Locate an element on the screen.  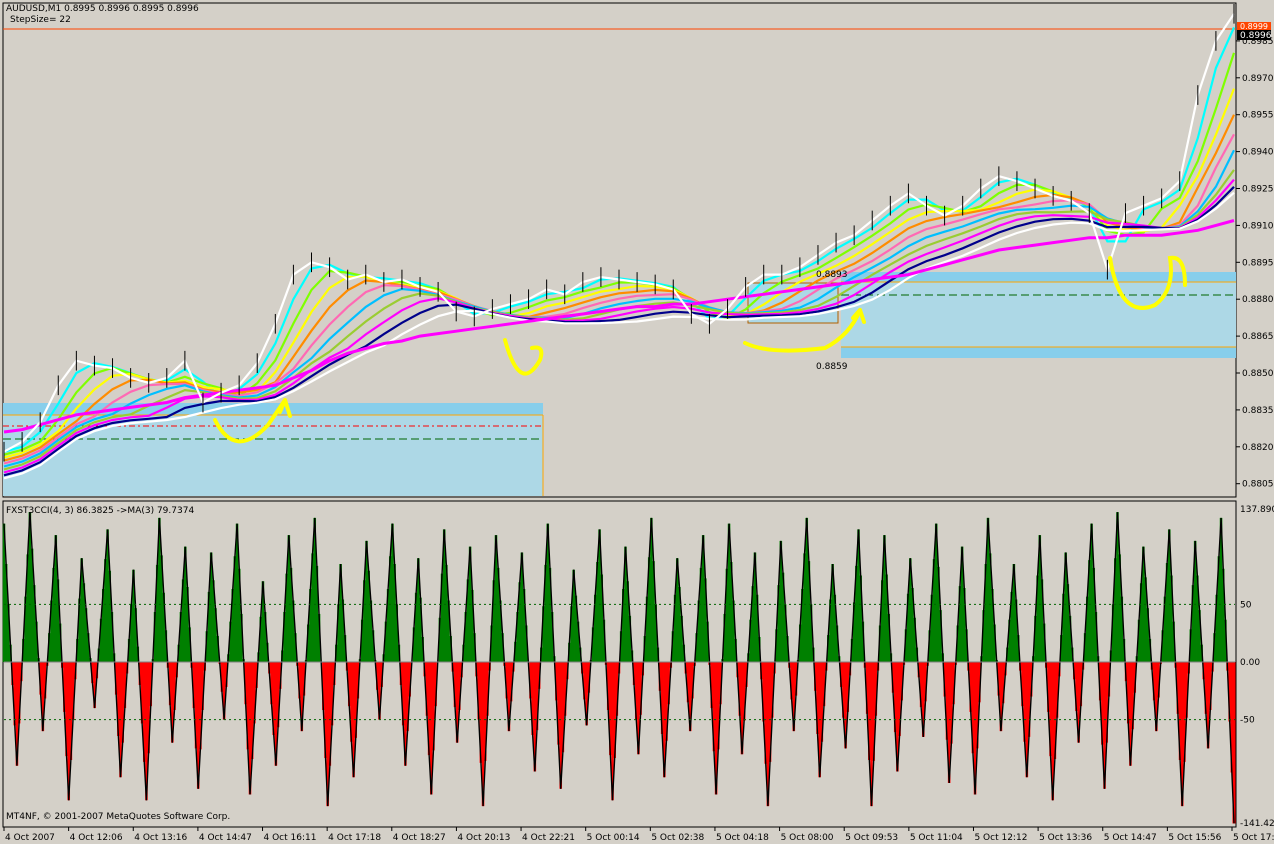
cci-tick-label: -50 is located at coordinates (1247, 721).